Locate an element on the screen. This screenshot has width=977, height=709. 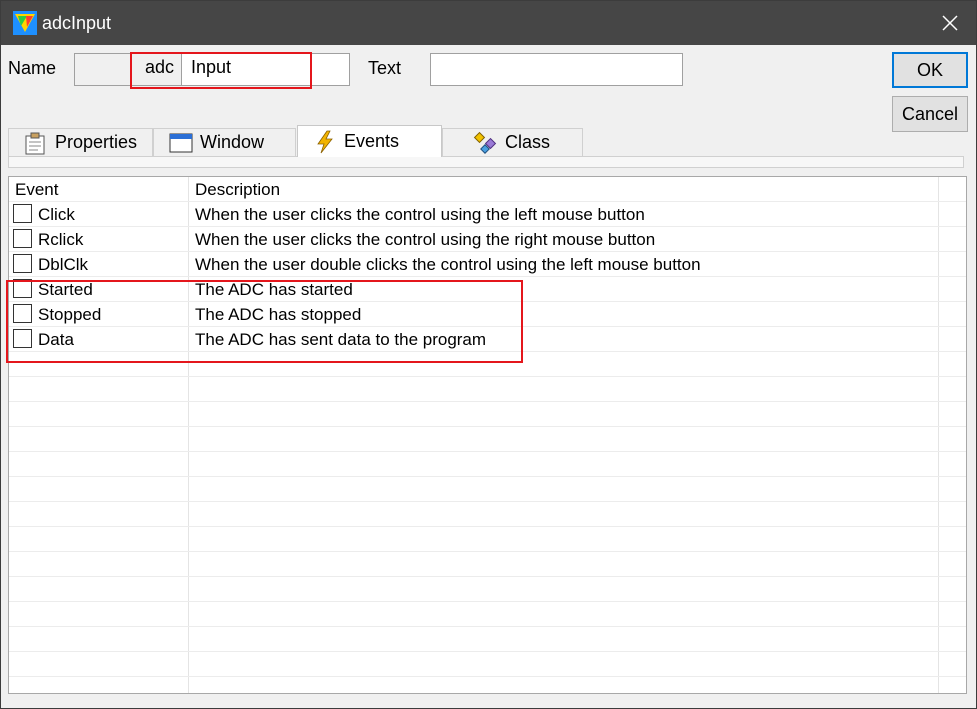
name-input: Input is located at coordinates (265, 69).